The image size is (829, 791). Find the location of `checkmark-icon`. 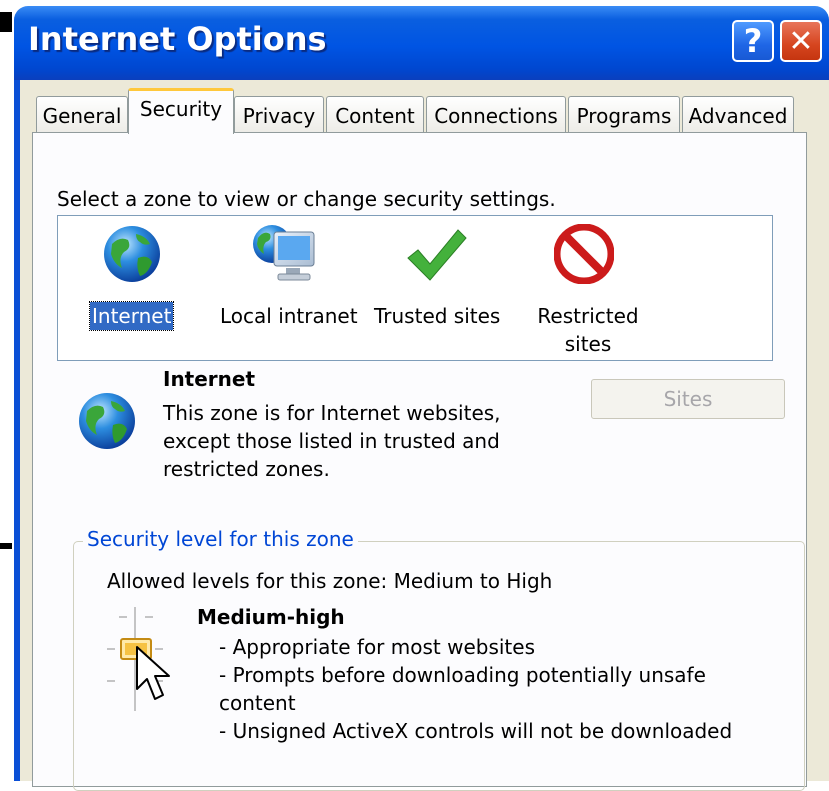

checkmark-icon is located at coordinates (437, 255).